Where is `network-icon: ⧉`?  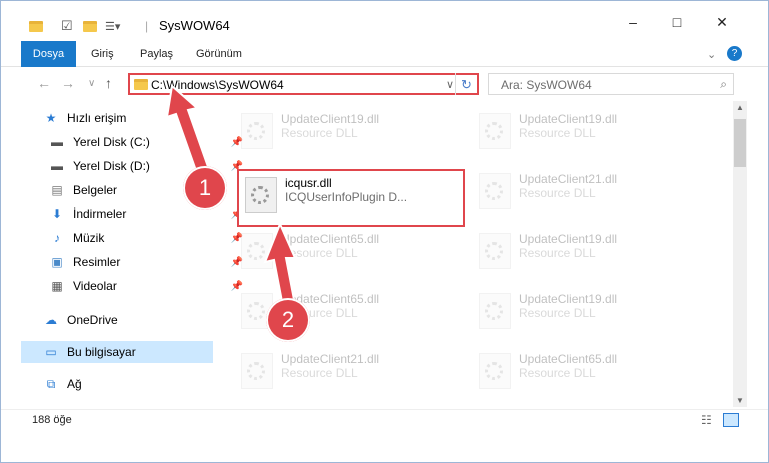
network-icon: ⧉ is located at coordinates (51, 383).